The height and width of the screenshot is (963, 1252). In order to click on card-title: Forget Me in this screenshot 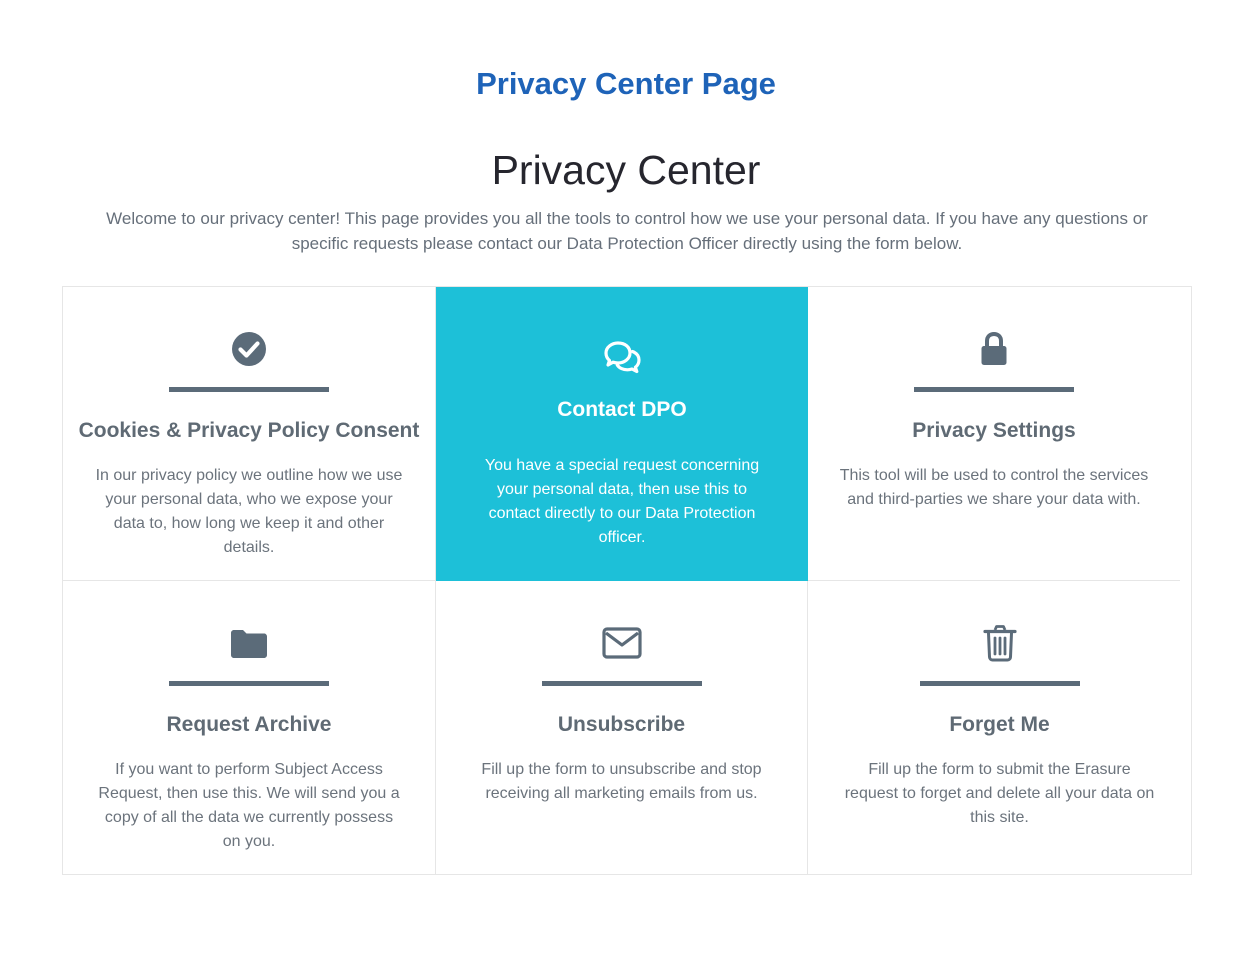, I will do `click(999, 724)`.